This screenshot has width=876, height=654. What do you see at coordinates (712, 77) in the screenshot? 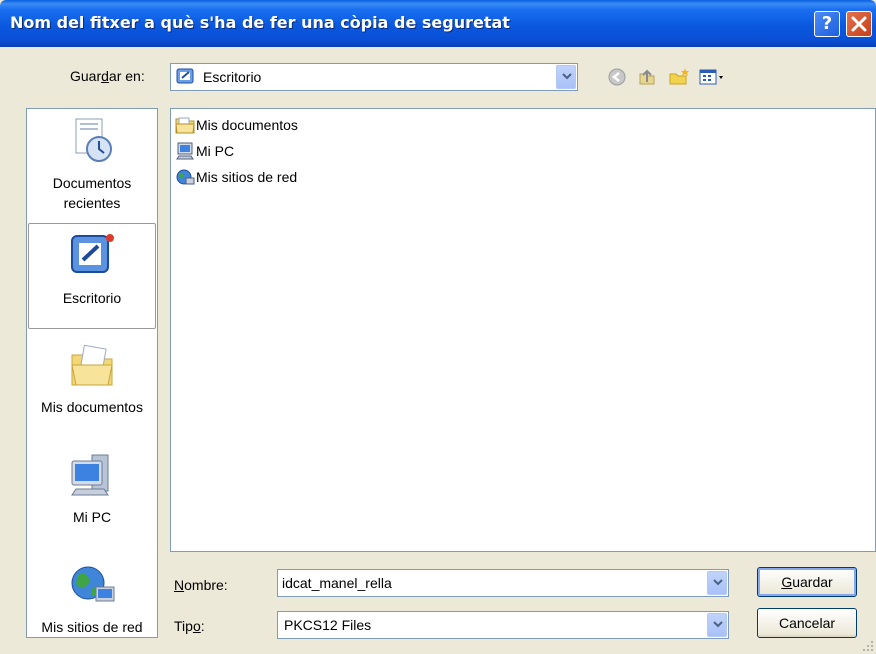
I see `view-menu-icon` at bounding box center [712, 77].